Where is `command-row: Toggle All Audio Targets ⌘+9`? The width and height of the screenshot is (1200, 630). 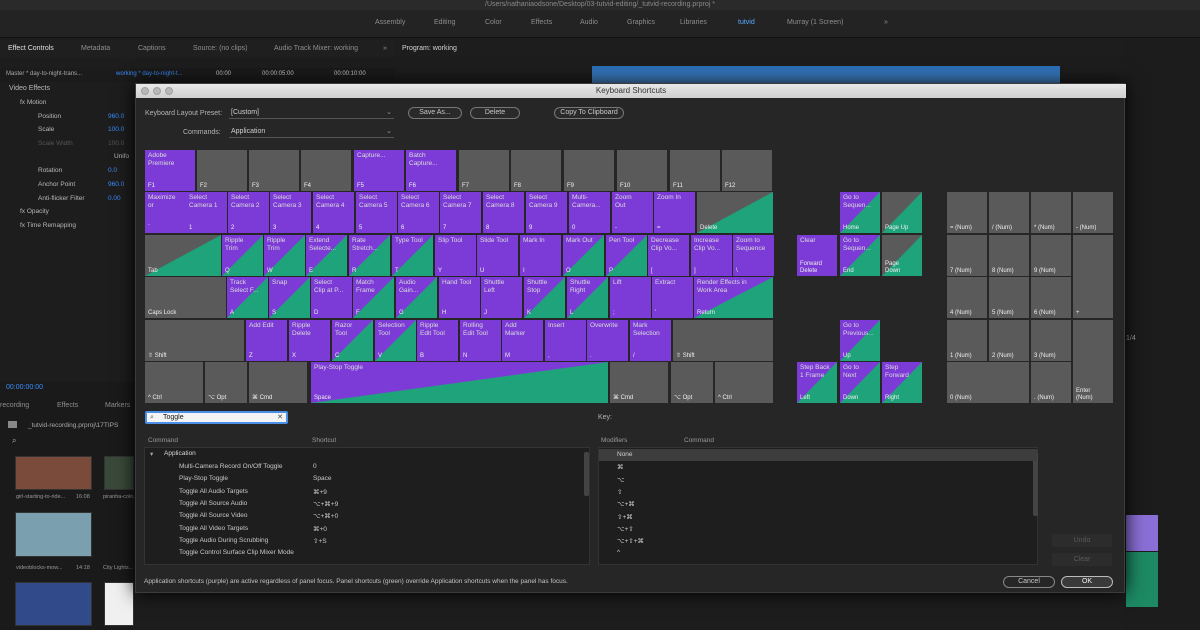
command-row: Toggle All Audio Targets ⌘+9 is located at coordinates (367, 492).